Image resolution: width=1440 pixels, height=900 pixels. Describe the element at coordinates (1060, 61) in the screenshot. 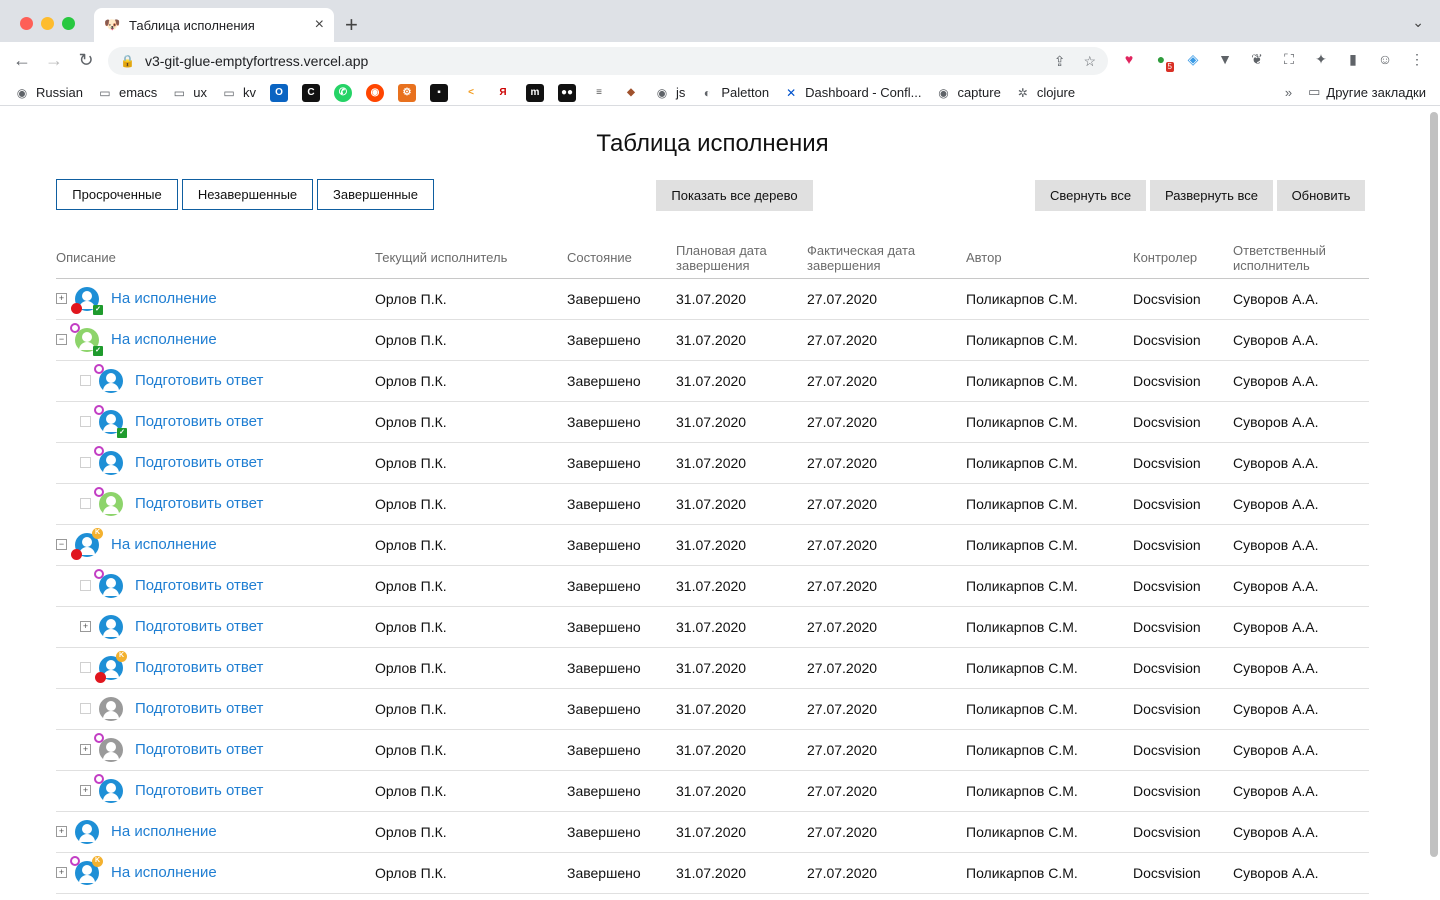

I see `share-icon: ⇪` at that location.